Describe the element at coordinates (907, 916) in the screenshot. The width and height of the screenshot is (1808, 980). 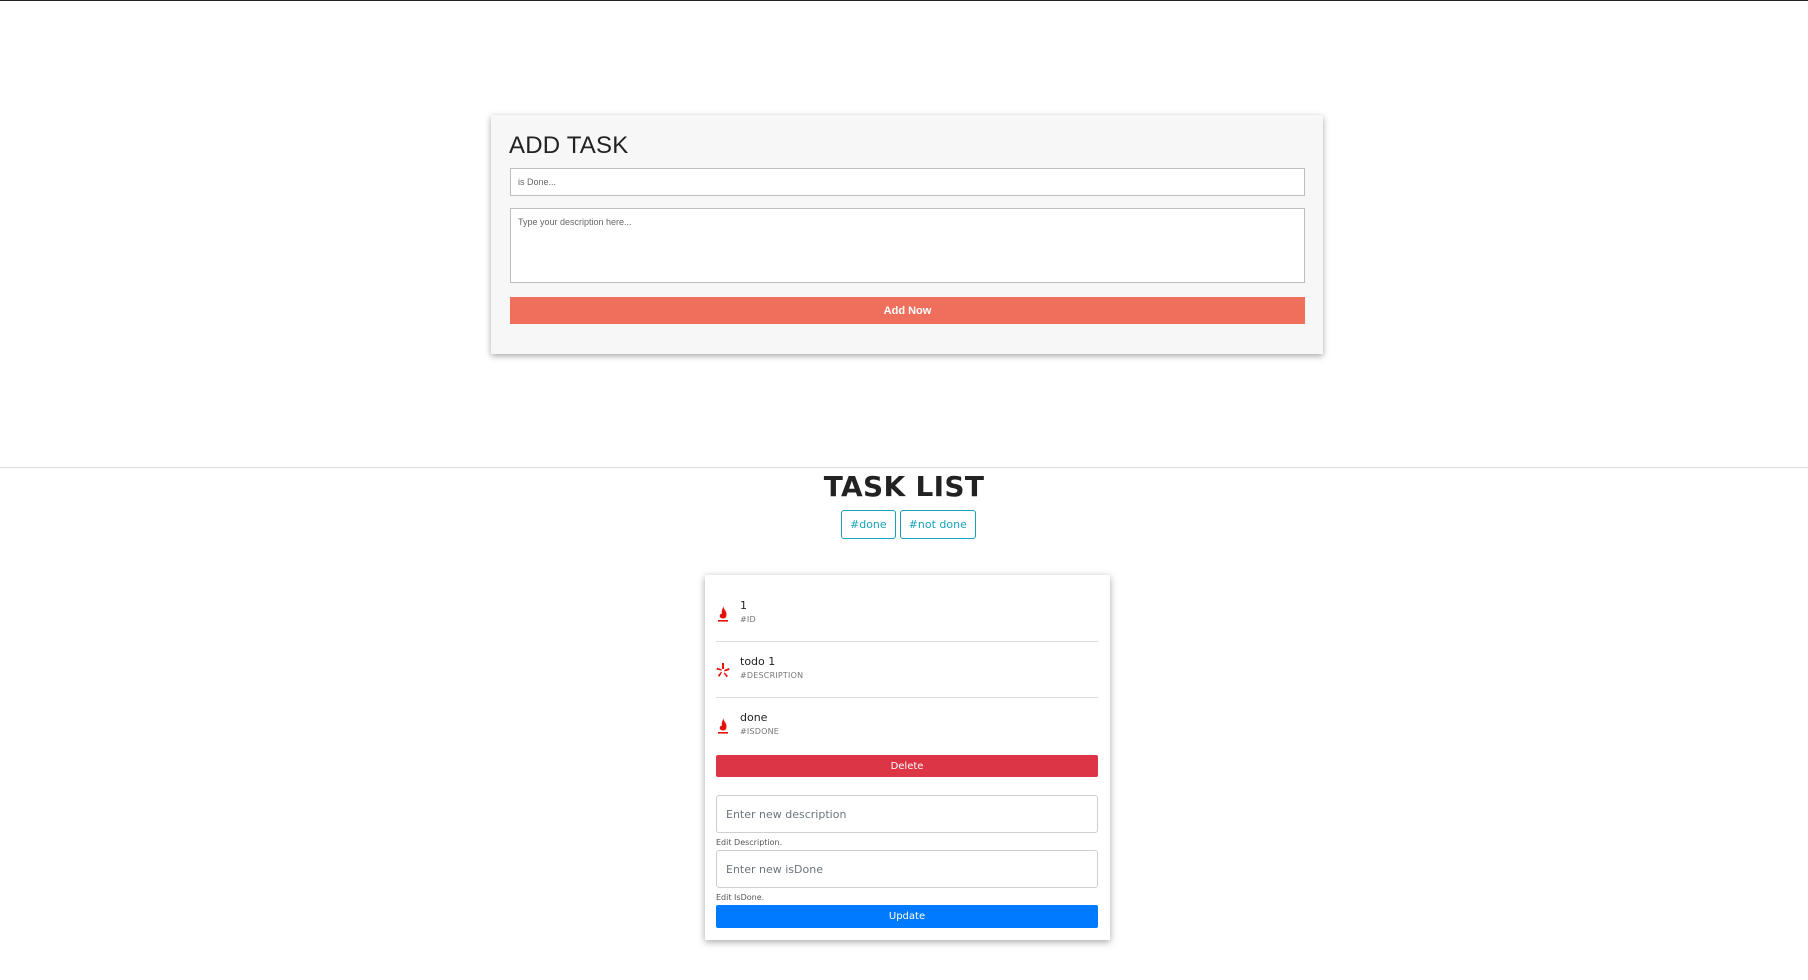
I see `update-button: Update` at that location.